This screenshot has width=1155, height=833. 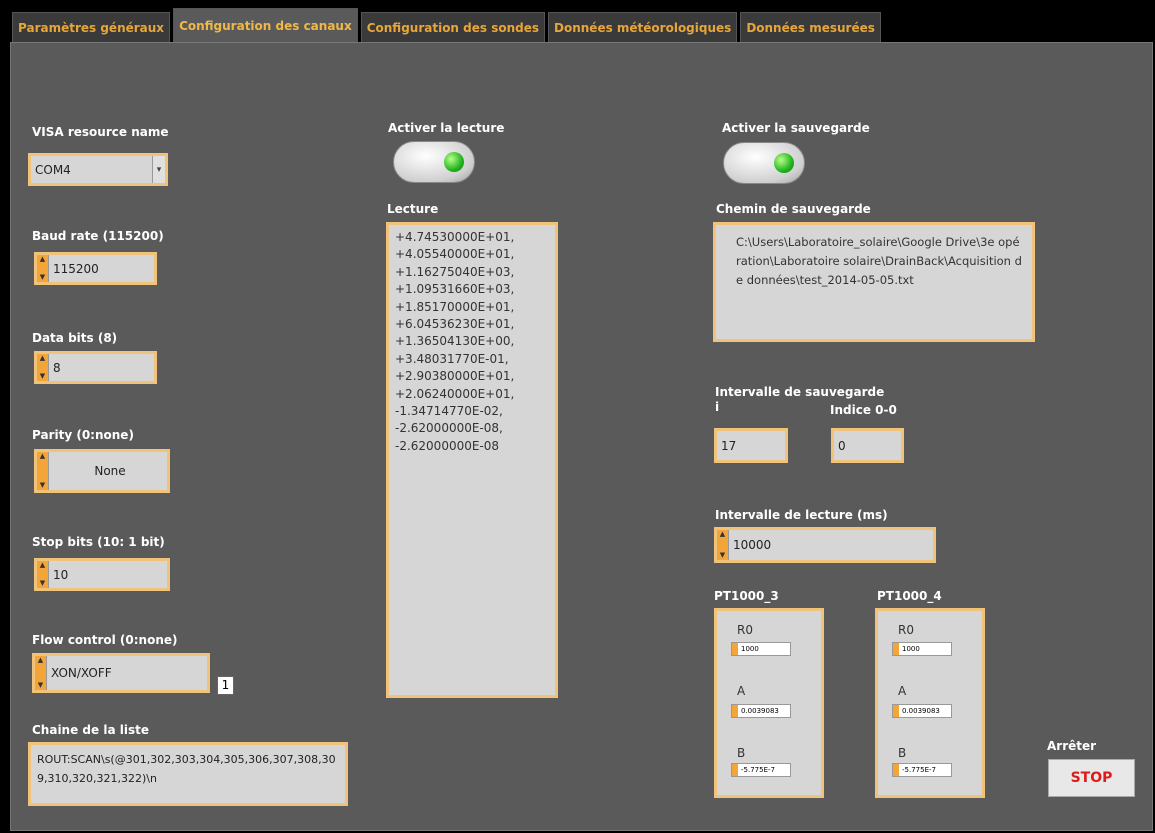 What do you see at coordinates (75, 338) in the screenshot?
I see `databits-label: Data bits (8)` at bounding box center [75, 338].